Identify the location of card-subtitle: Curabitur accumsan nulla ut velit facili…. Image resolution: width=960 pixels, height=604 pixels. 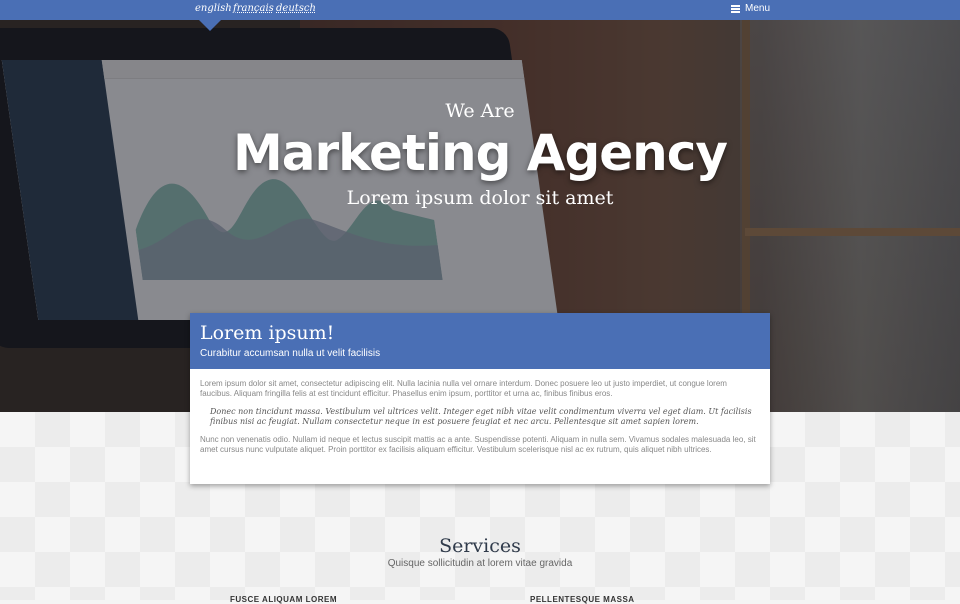
(290, 353).